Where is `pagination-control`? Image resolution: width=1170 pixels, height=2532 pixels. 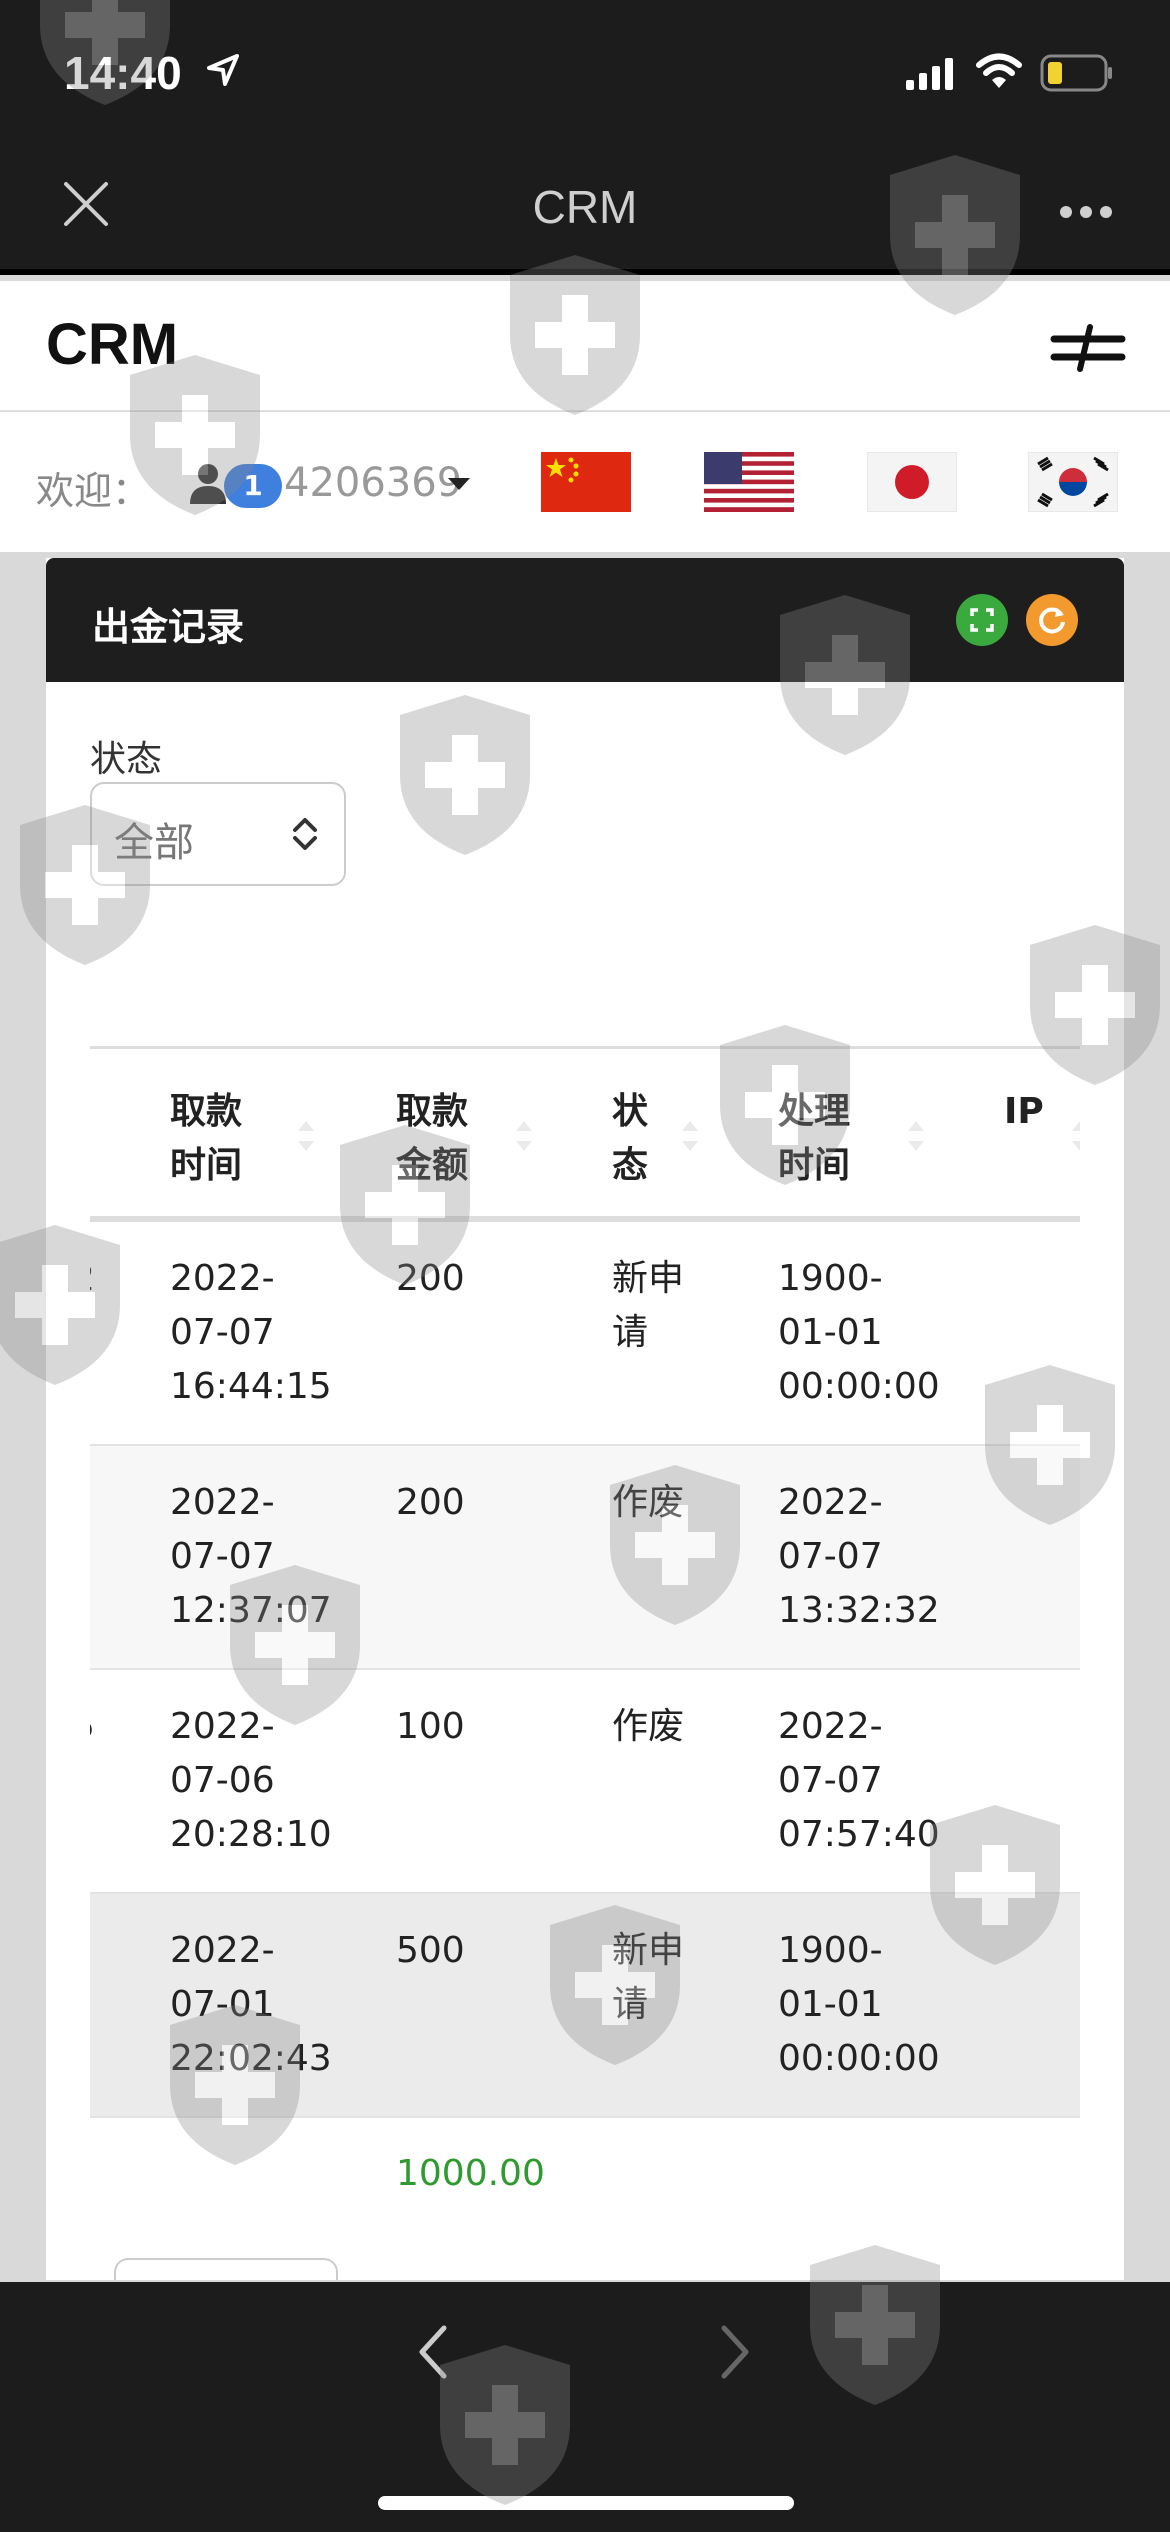
pagination-control is located at coordinates (226, 2269).